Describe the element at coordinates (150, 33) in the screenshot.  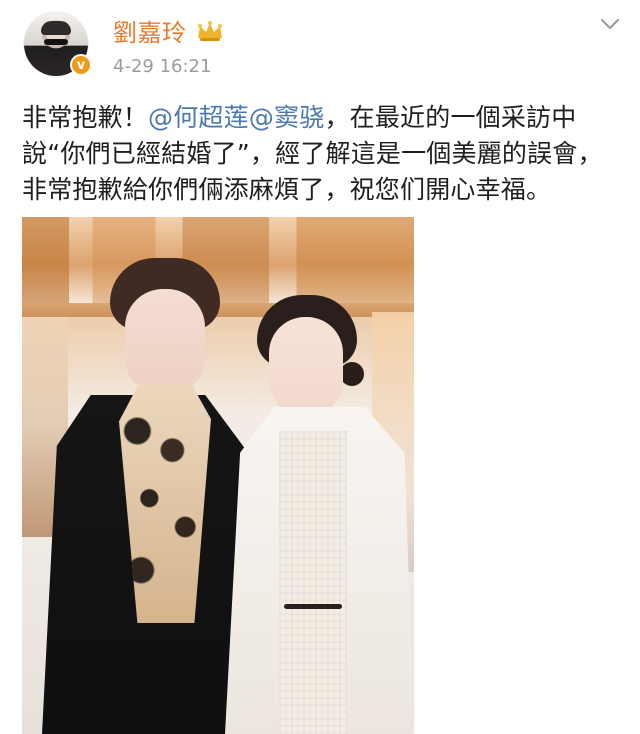
I see `username: 劉嘉玲` at that location.